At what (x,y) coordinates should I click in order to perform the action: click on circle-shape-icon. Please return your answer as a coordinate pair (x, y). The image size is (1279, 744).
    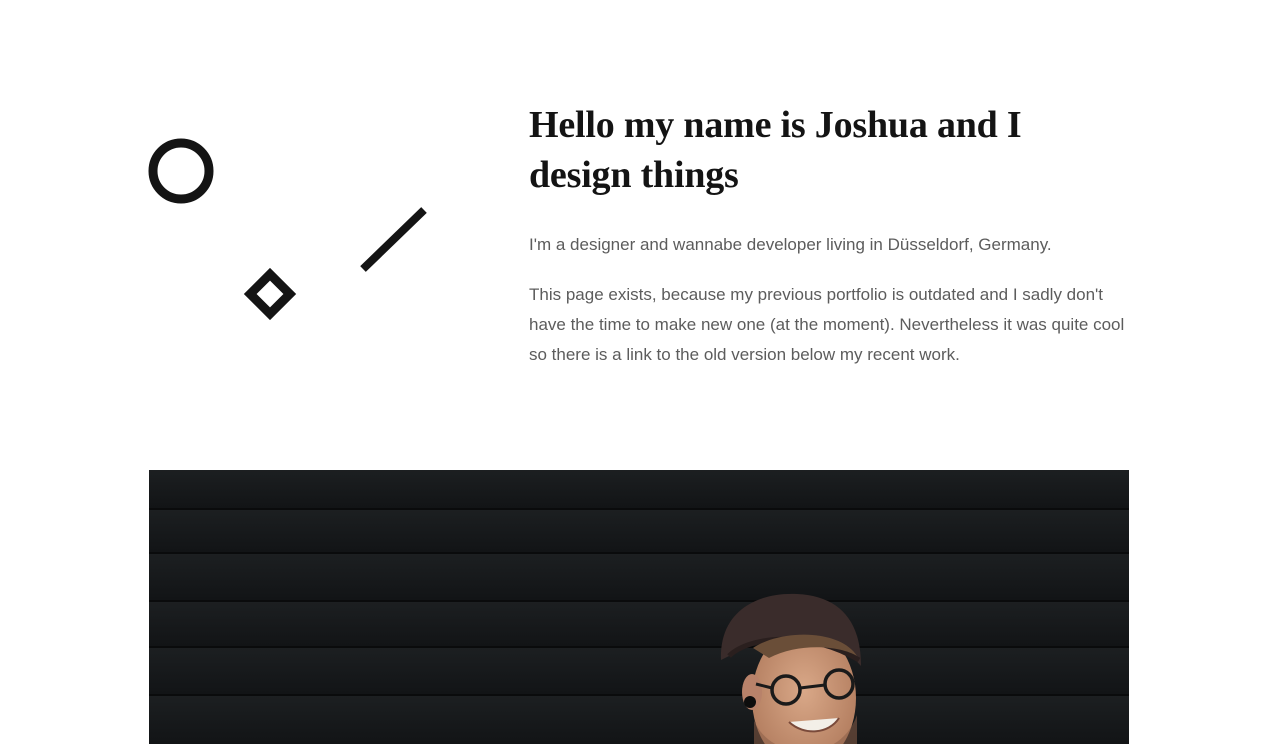
    Looking at the image, I should click on (181, 171).